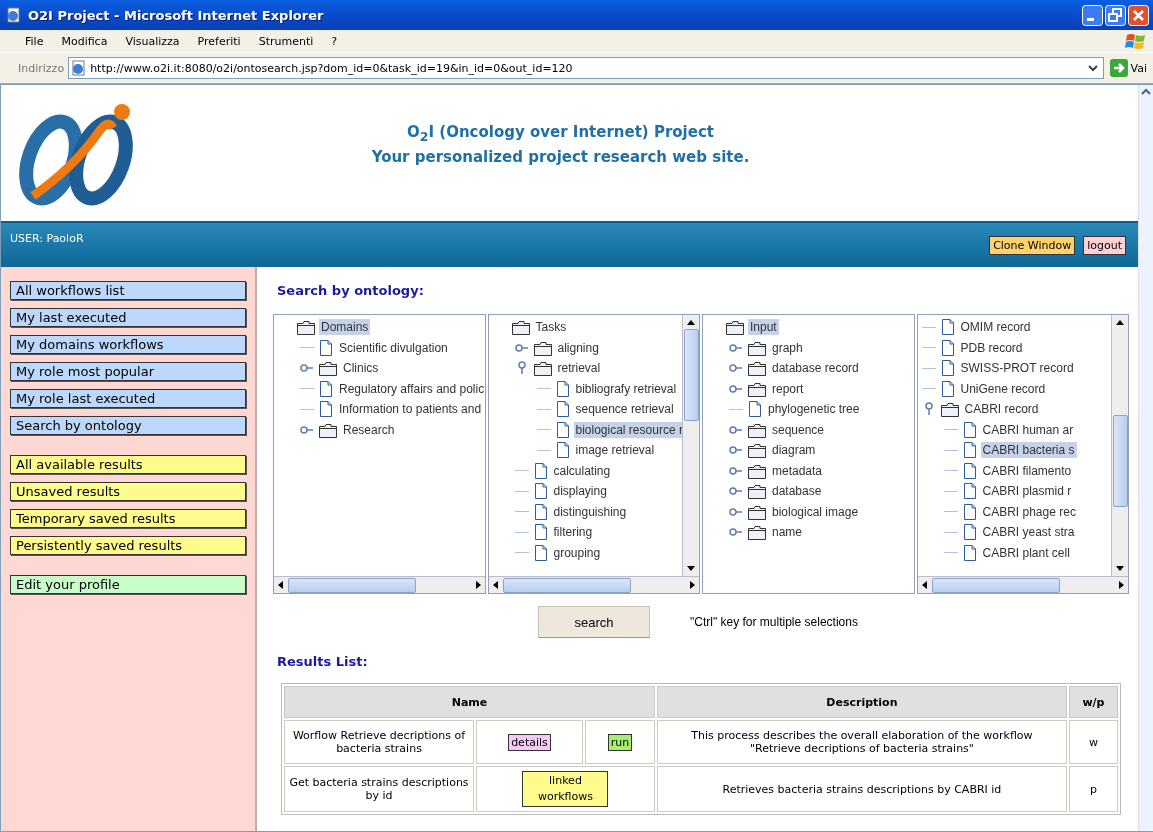 The width and height of the screenshot is (1153, 832). What do you see at coordinates (586, 68) in the screenshot?
I see `address-field: http://www.o2i.it:8080/o2i/ontosearch.jsp?dom_id=0&task_id=19&in_id=0&out_id=120` at bounding box center [586, 68].